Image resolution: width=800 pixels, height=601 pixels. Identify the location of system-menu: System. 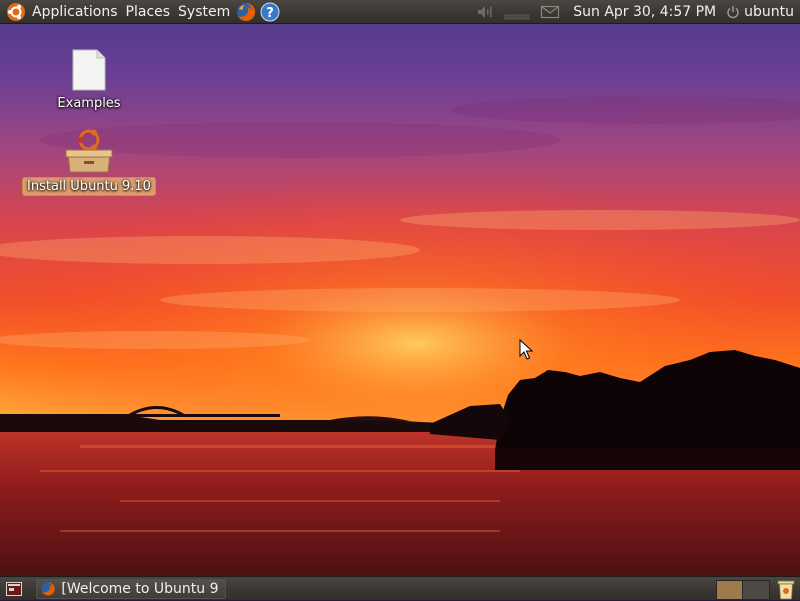
(204, 12).